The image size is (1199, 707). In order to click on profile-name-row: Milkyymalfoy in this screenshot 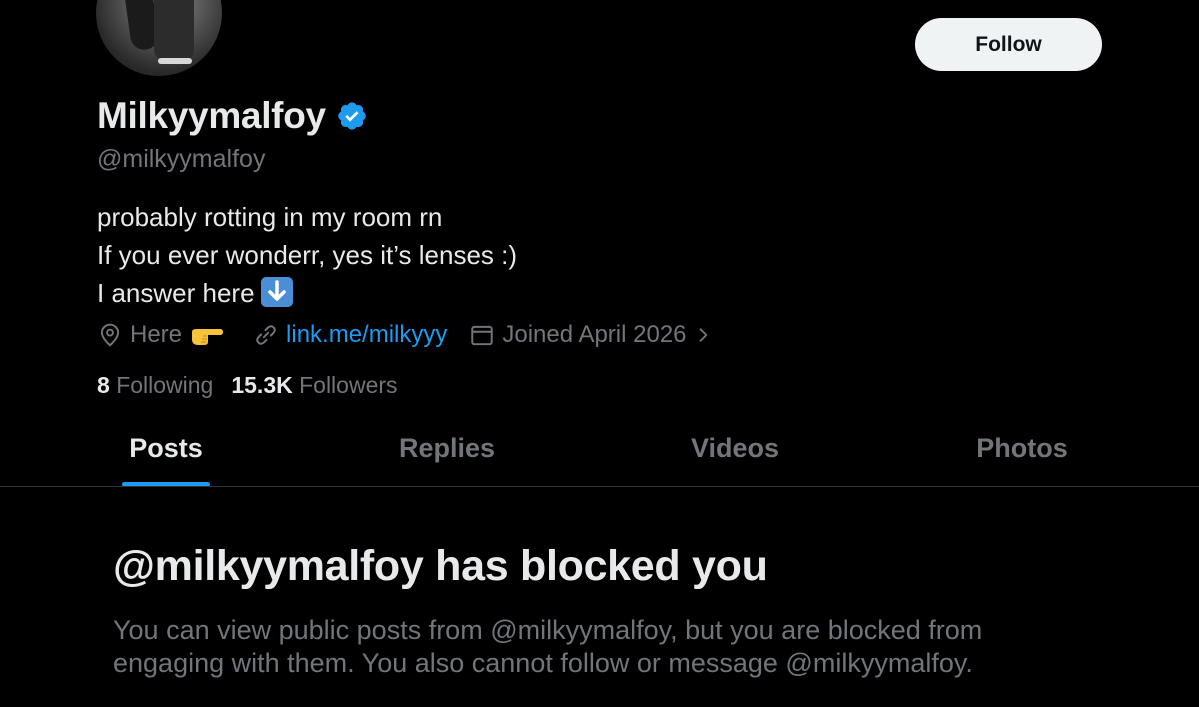, I will do `click(232, 116)`.